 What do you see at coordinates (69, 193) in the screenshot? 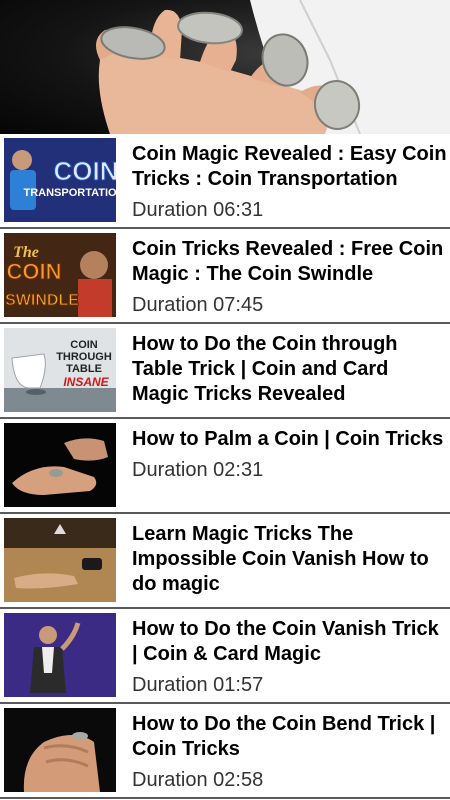
I see `svg-text: TRANSPORTATION` at bounding box center [69, 193].